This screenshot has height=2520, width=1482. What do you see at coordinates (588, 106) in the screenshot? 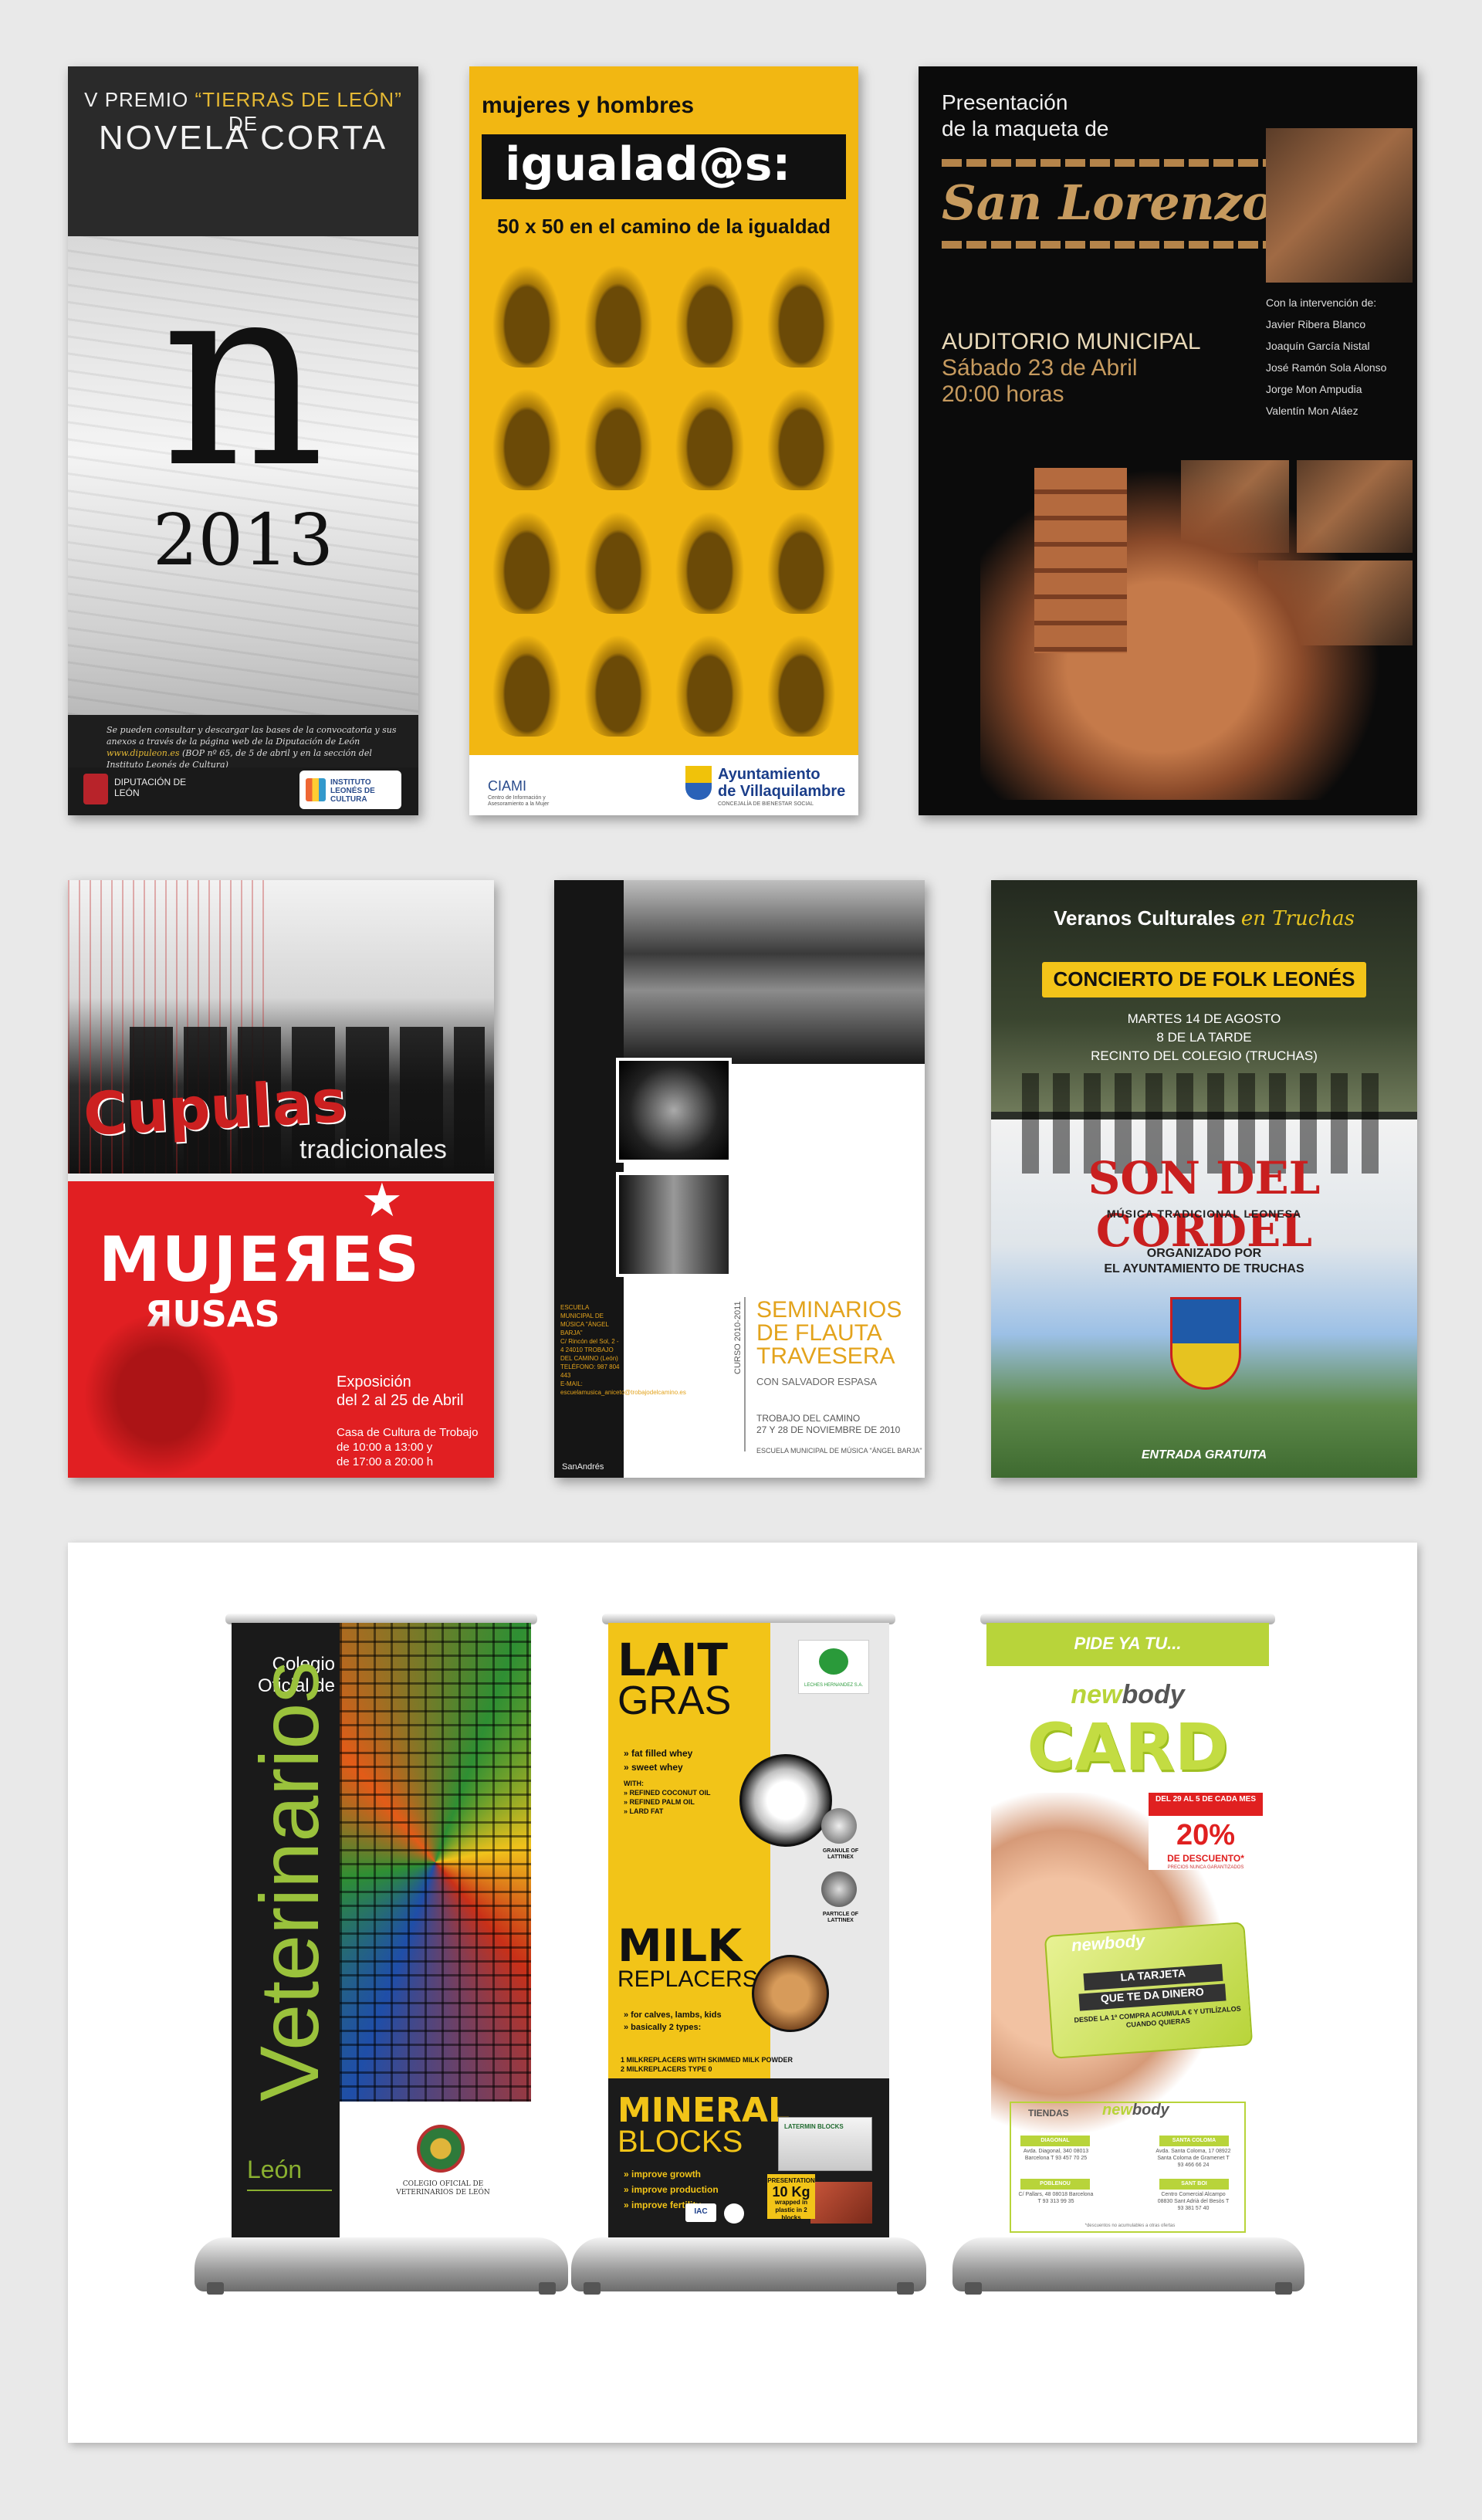
I see `poster-tagline: mujeres y hombres` at bounding box center [588, 106].